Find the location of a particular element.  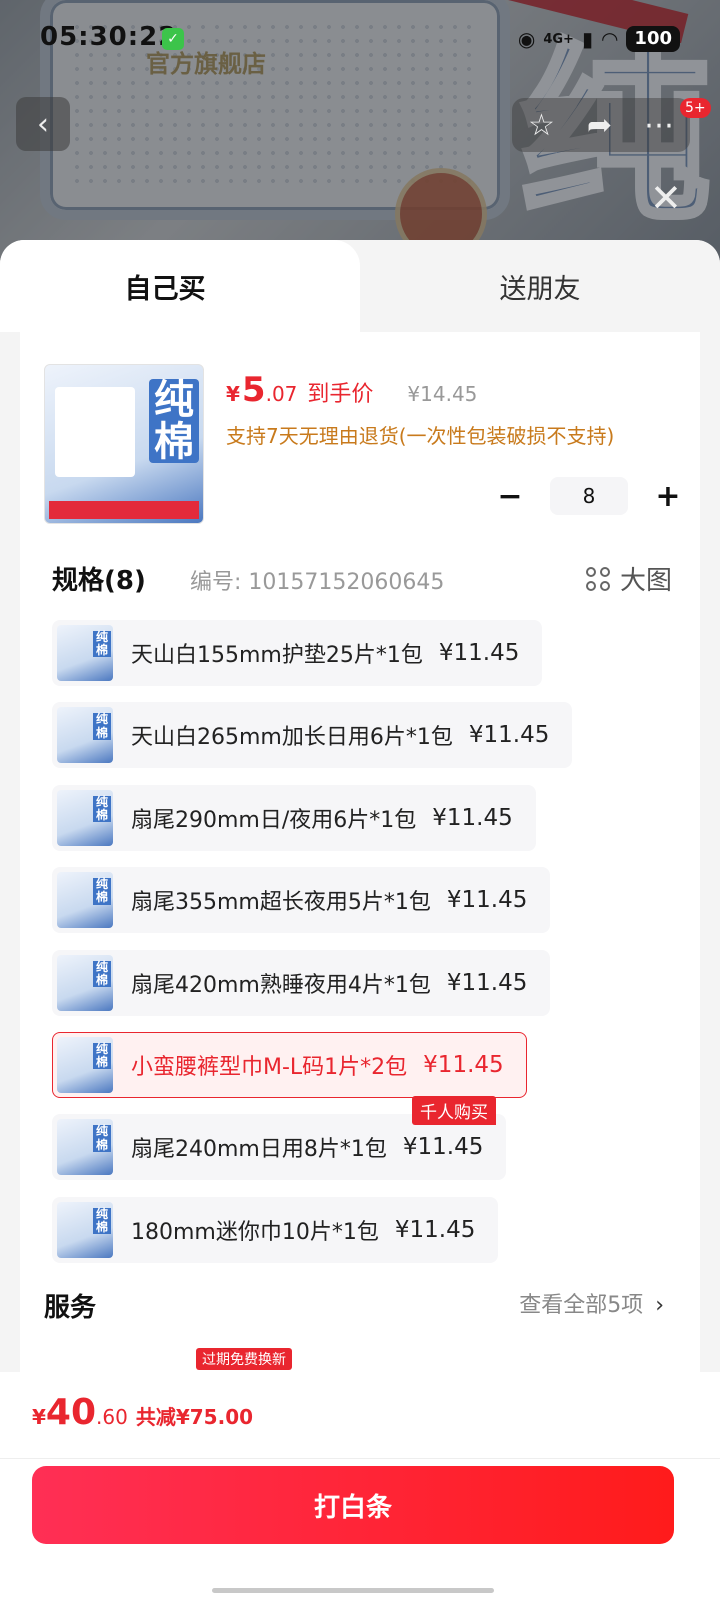

dnd-icon: ◉ is located at coordinates (526, 39).